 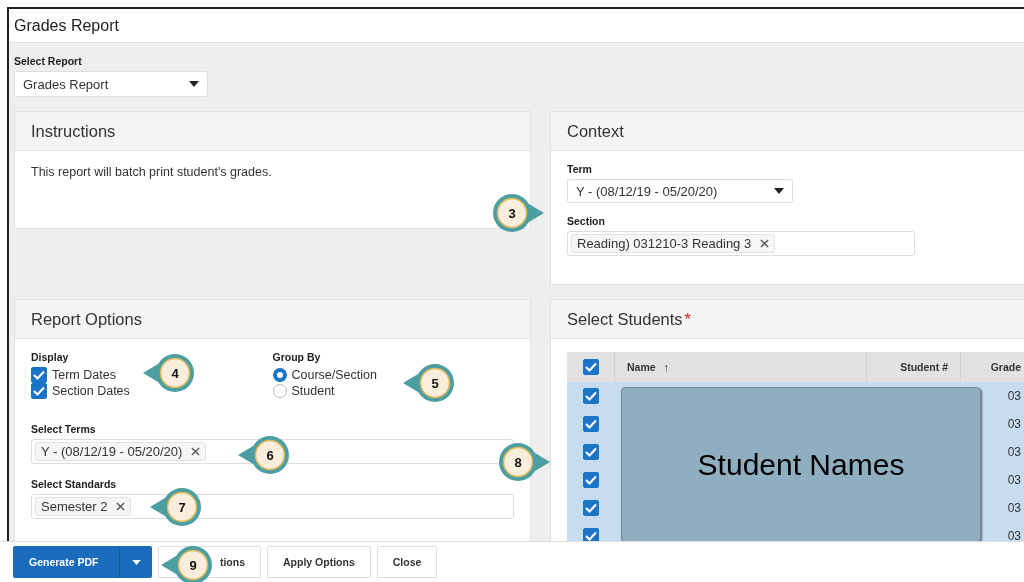 What do you see at coordinates (313, 391) in the screenshot?
I see `radio-label: Student` at bounding box center [313, 391].